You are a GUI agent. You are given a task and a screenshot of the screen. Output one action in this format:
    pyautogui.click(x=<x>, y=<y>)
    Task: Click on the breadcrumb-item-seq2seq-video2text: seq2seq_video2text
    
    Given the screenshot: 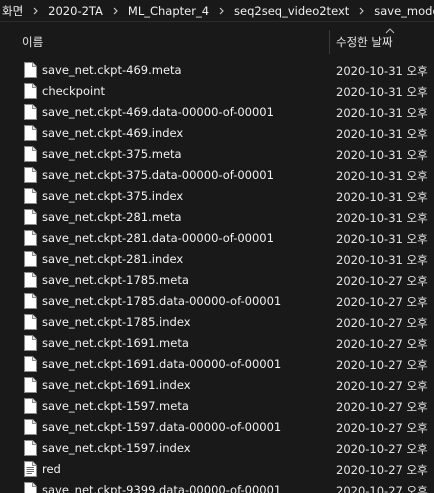 What is the action you would take?
    pyautogui.click(x=291, y=11)
    